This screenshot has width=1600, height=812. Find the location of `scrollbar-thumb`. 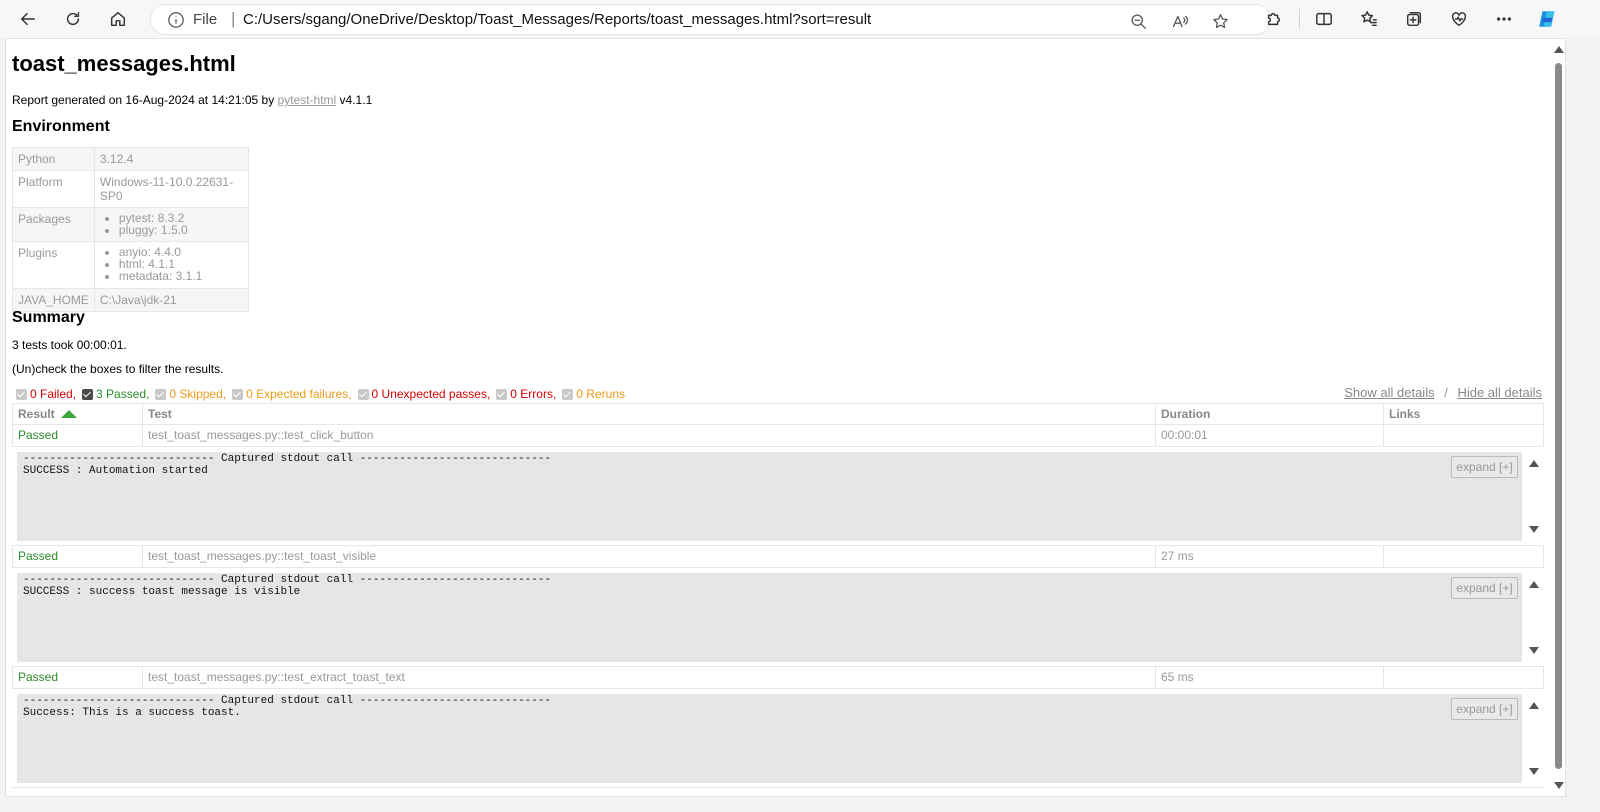

scrollbar-thumb is located at coordinates (1558, 416).